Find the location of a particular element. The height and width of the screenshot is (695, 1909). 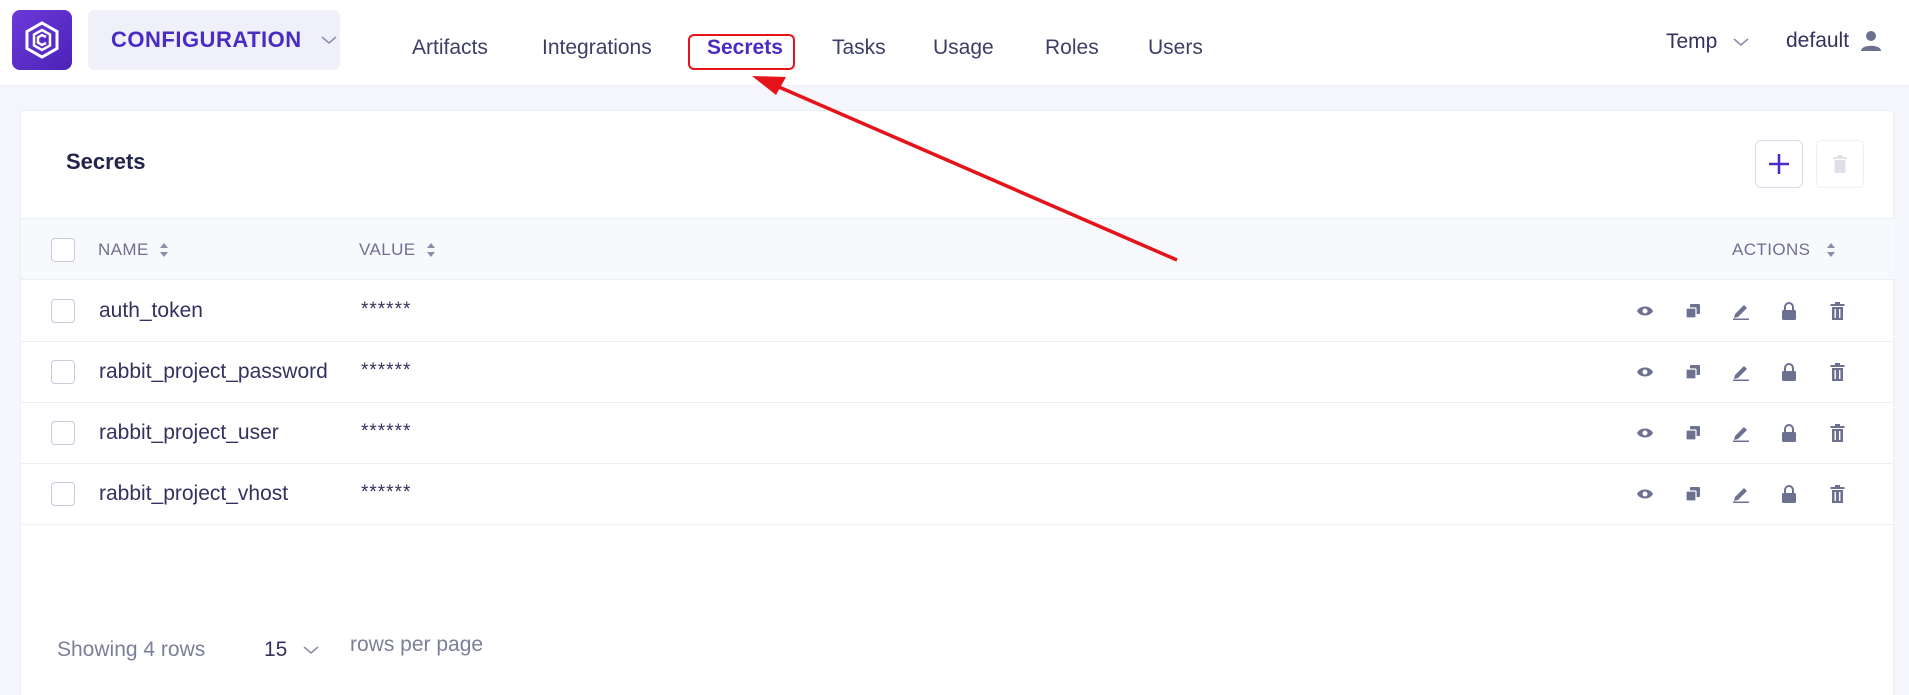

section-selector: CONFIGURATION is located at coordinates (214, 40).